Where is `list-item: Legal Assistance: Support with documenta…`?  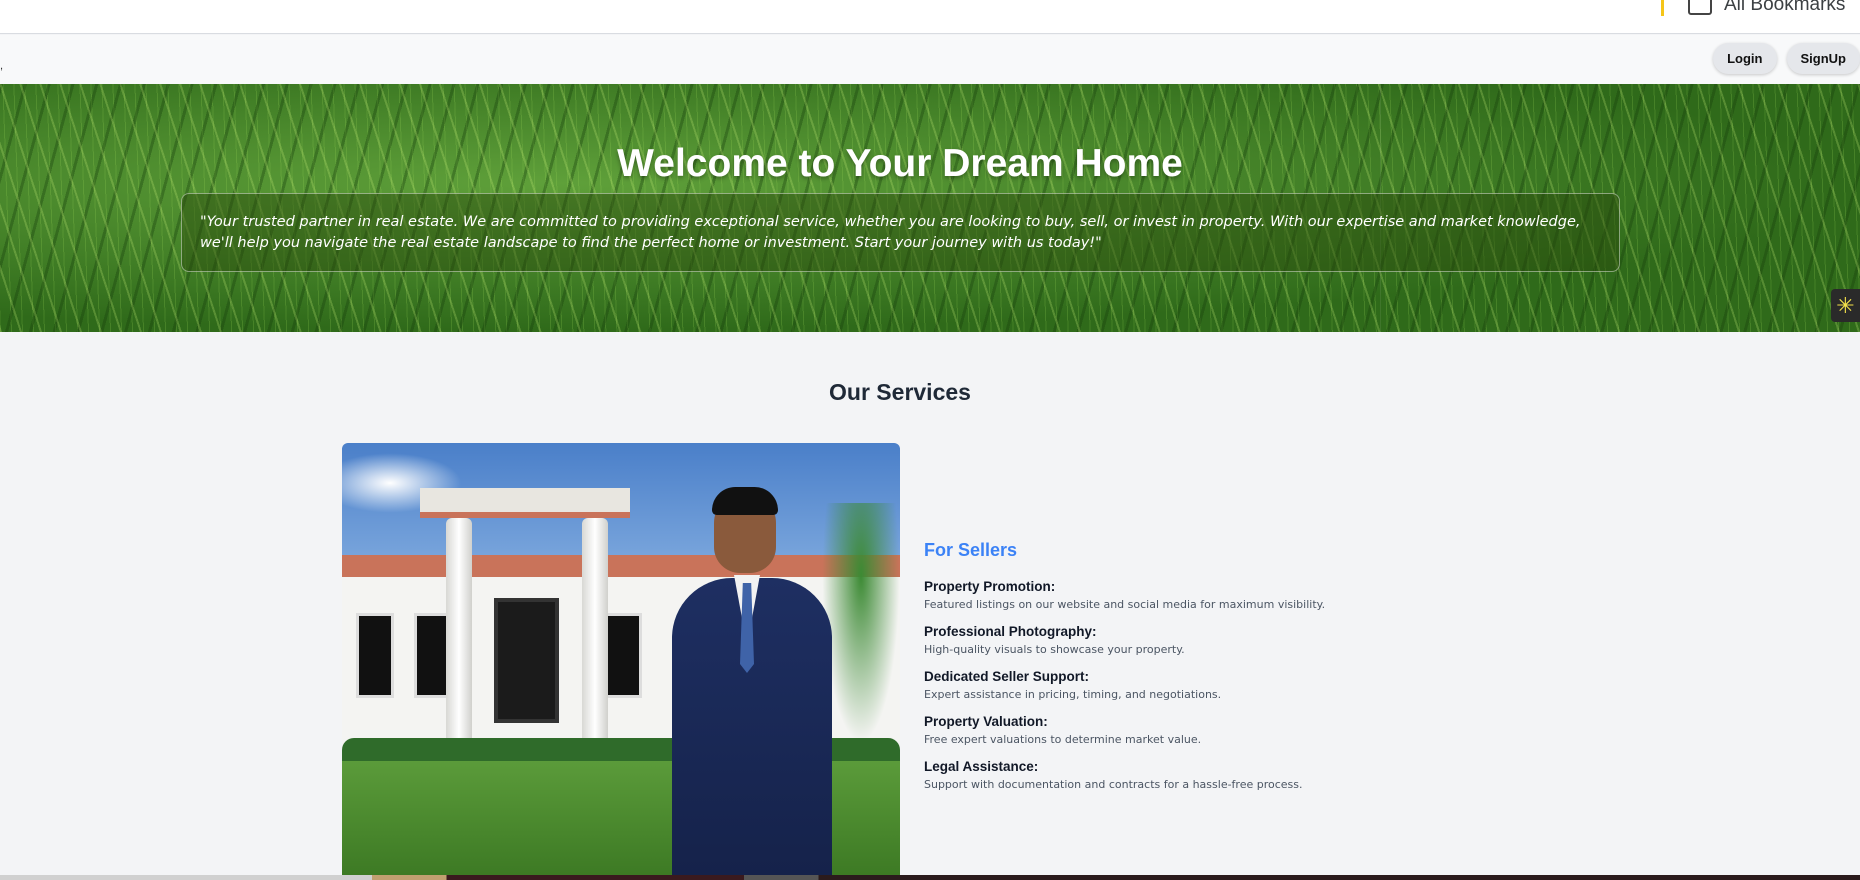
list-item: Legal Assistance: Support with documenta… is located at coordinates (1204, 780).